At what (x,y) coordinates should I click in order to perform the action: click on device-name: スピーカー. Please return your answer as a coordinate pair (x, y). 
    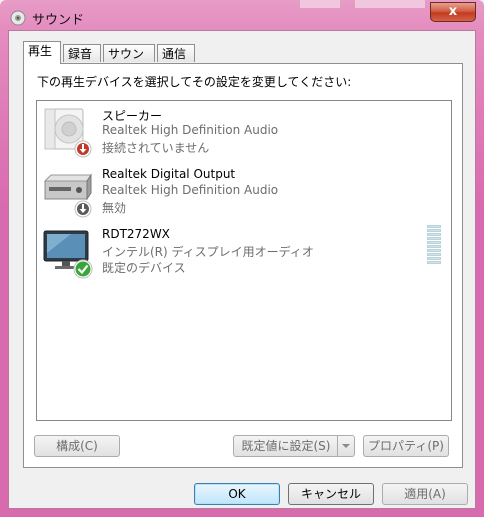
    Looking at the image, I should click on (132, 116).